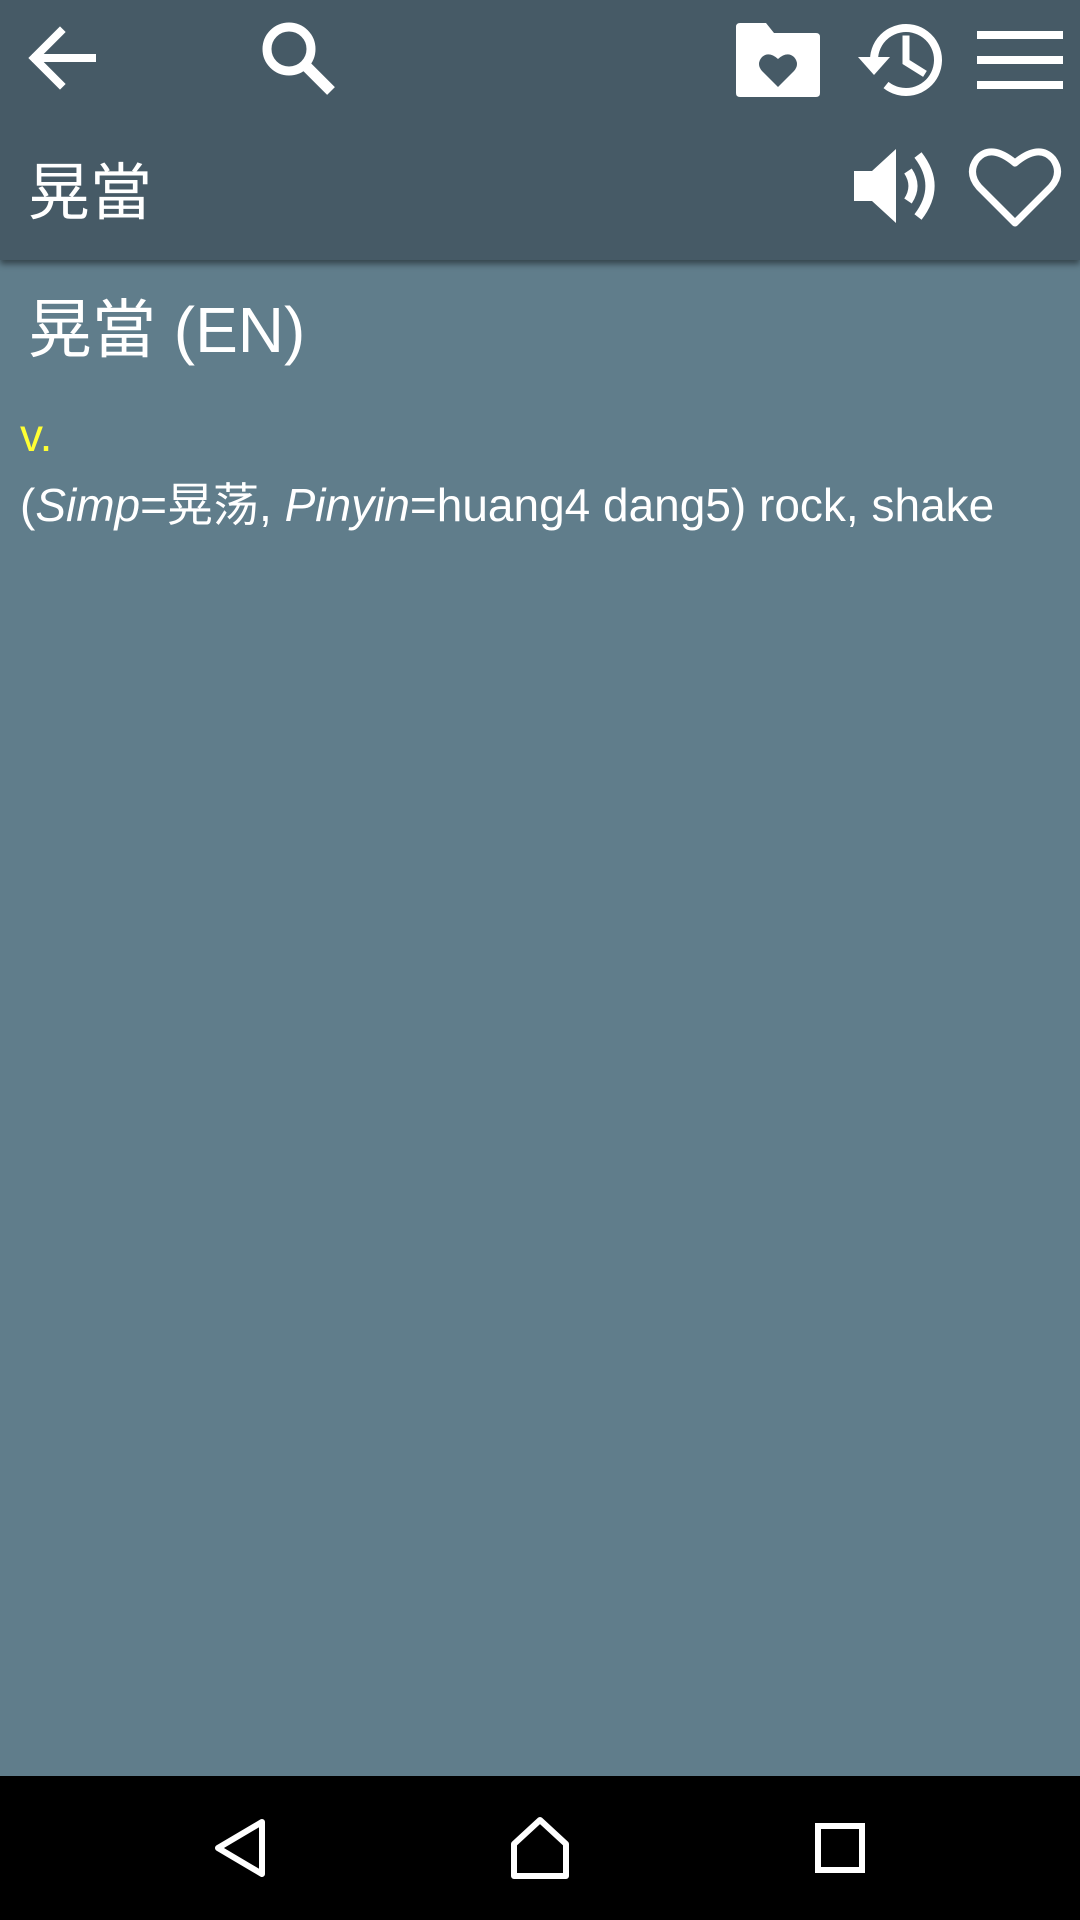 This screenshot has height=1920, width=1080. What do you see at coordinates (88, 505) in the screenshot?
I see `simp-label: Simp` at bounding box center [88, 505].